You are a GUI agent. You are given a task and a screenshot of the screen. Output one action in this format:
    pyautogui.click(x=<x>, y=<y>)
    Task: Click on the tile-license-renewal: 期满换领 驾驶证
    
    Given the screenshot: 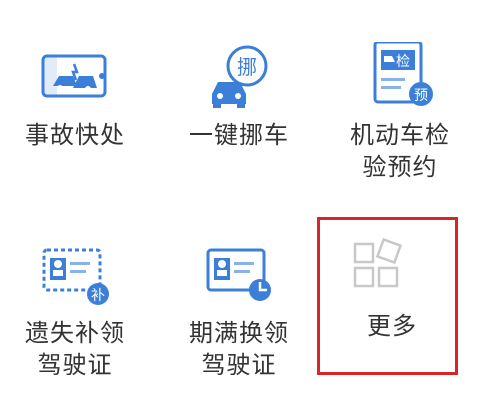 What is the action you would take?
    pyautogui.click(x=239, y=293)
    